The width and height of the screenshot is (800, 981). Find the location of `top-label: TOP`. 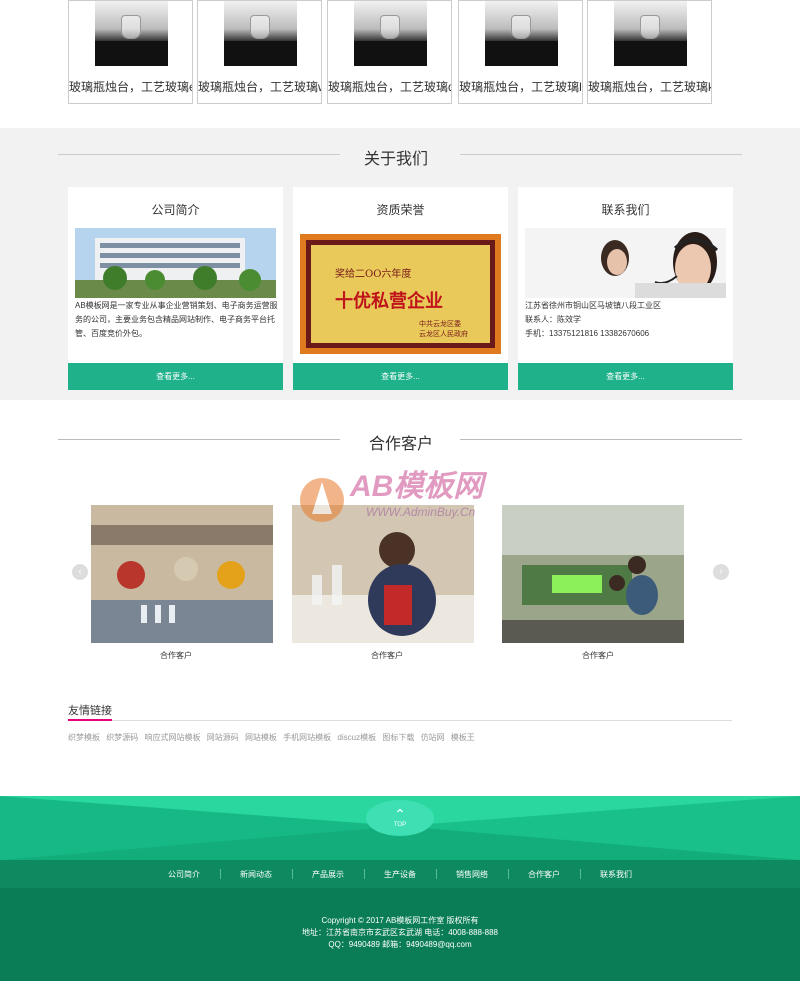

top-label: TOP is located at coordinates (400, 825).